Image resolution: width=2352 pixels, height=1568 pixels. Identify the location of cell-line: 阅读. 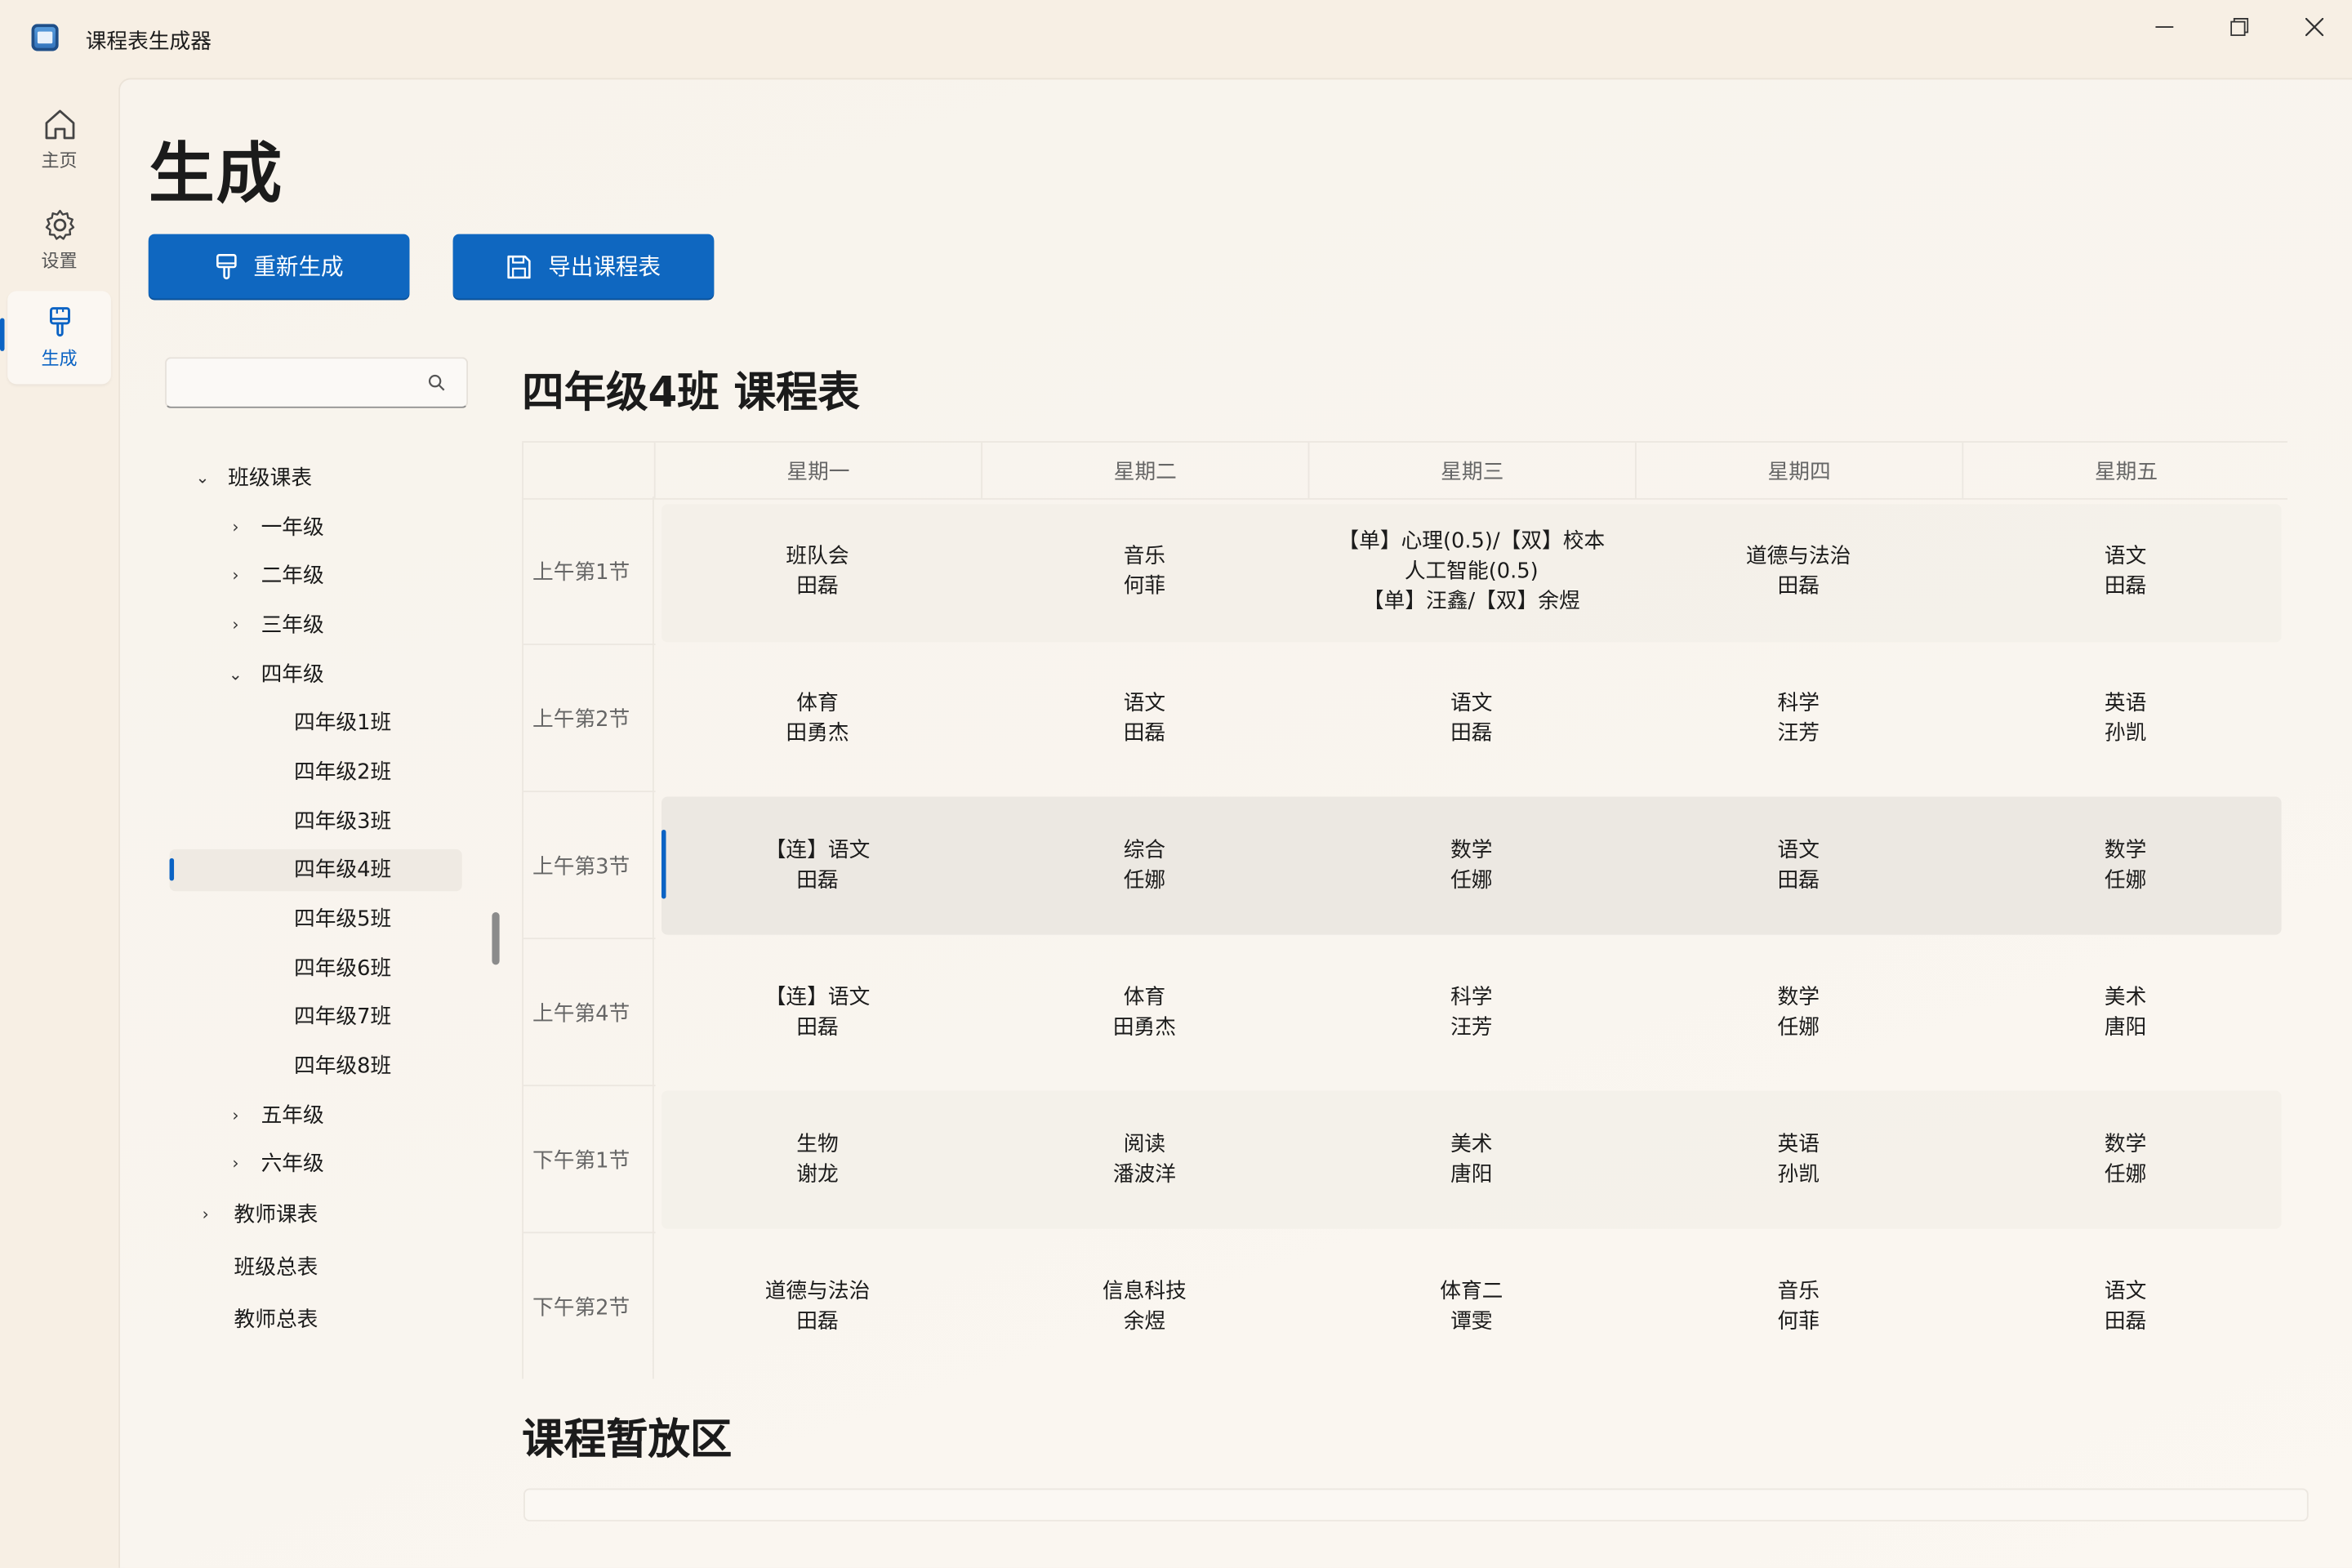
(1144, 1145).